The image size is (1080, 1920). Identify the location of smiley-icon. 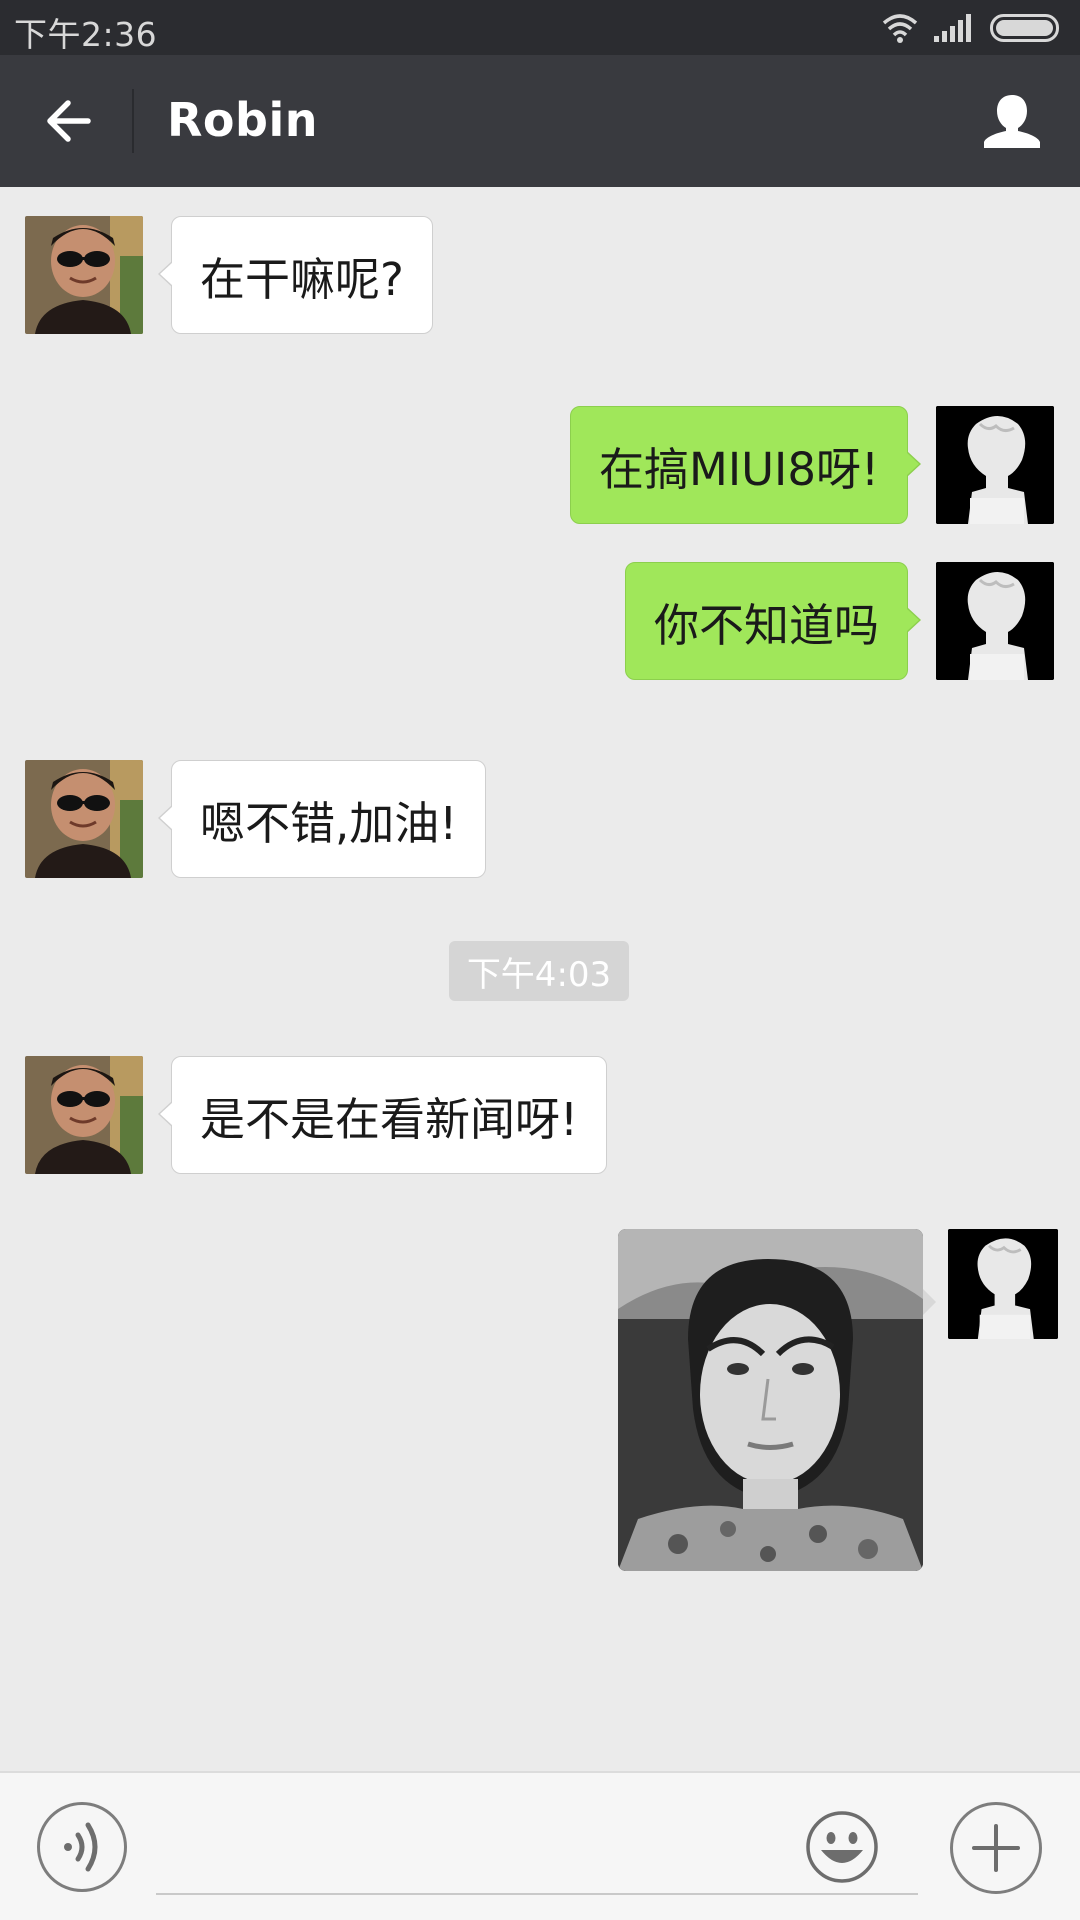
(842, 1847).